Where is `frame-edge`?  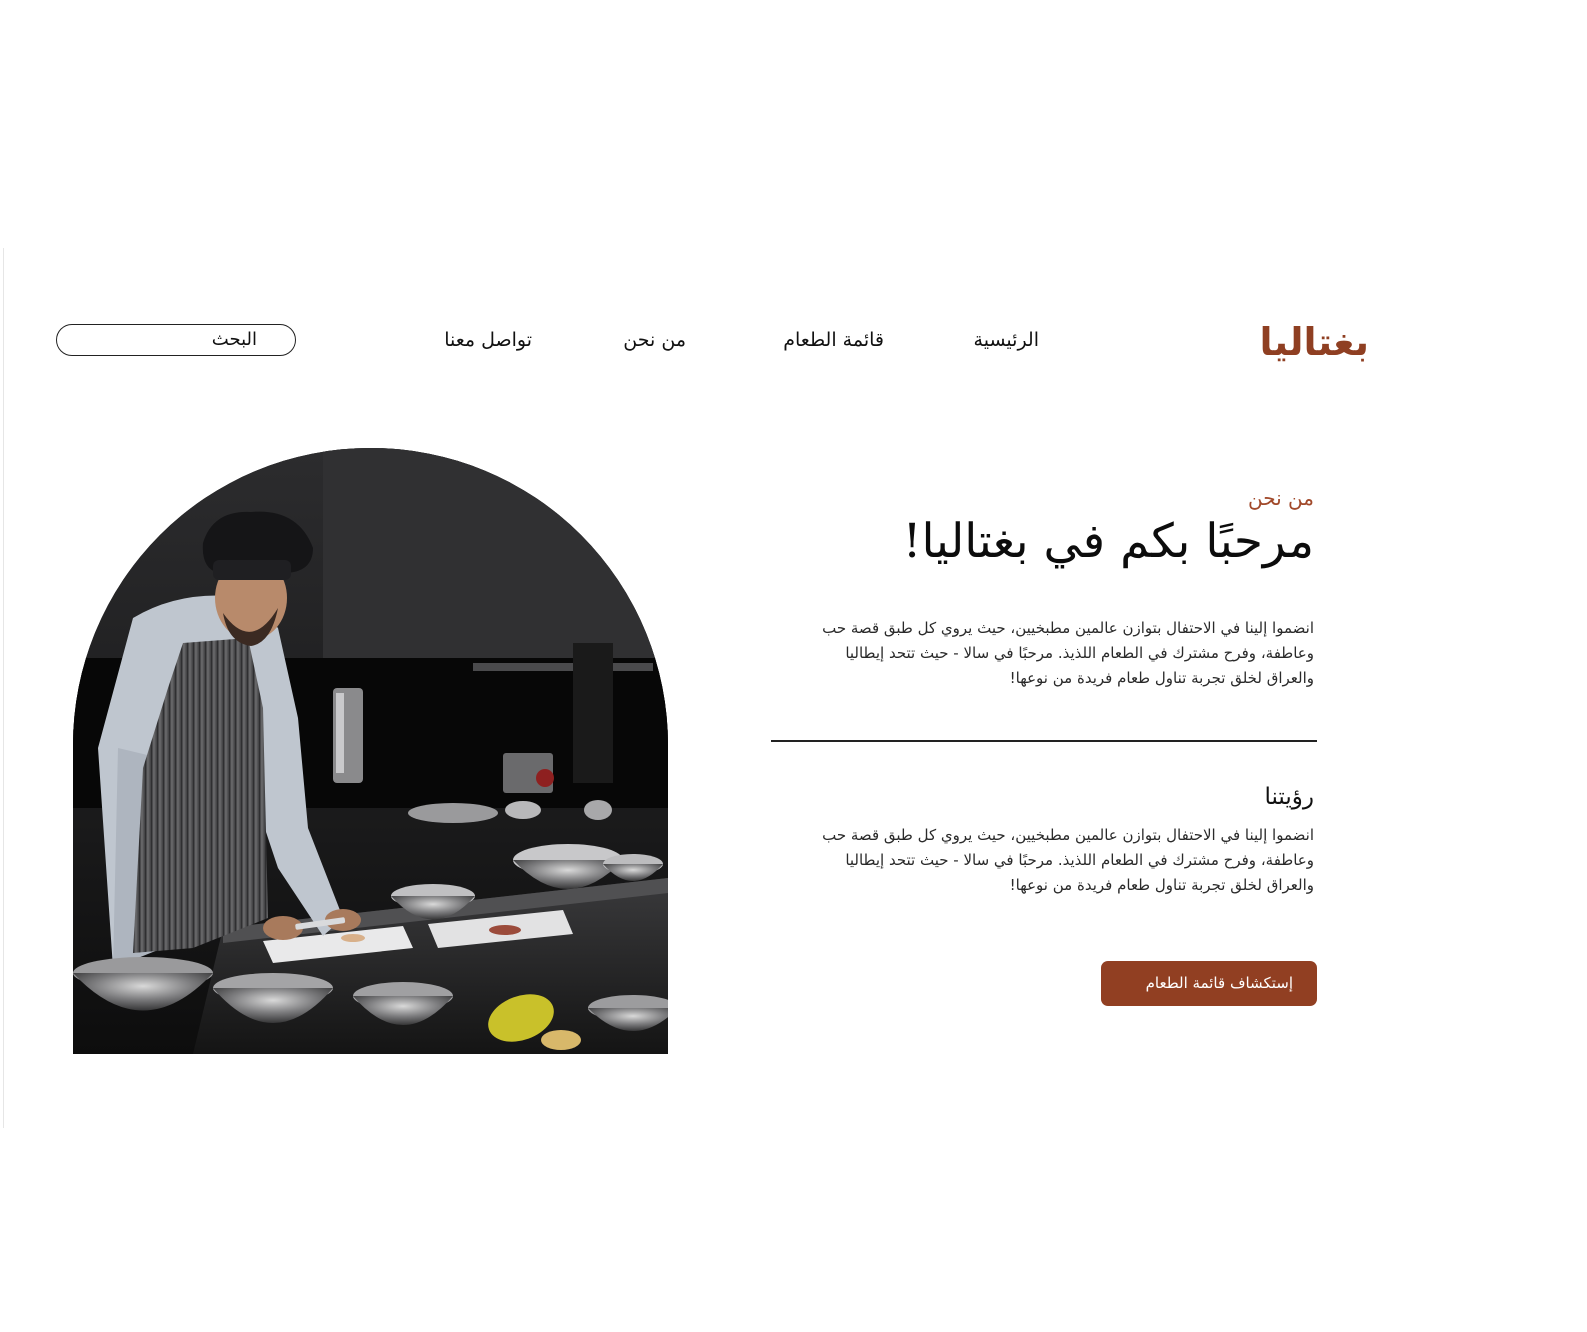 frame-edge is located at coordinates (3, 688).